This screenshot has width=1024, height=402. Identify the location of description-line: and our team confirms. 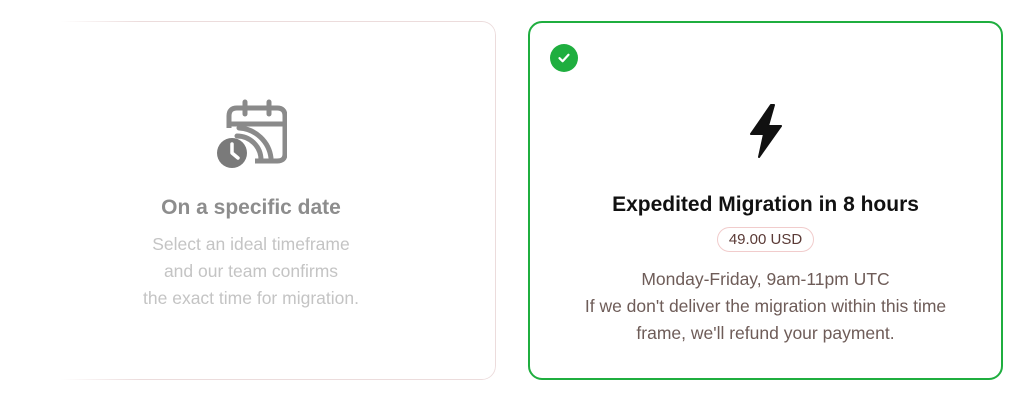
(251, 271).